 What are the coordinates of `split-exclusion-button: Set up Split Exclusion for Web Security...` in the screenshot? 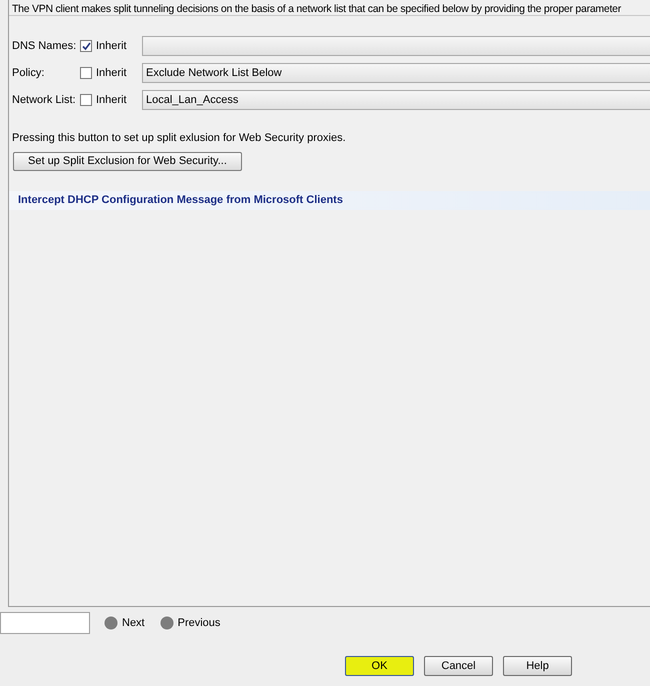 It's located at (127, 161).